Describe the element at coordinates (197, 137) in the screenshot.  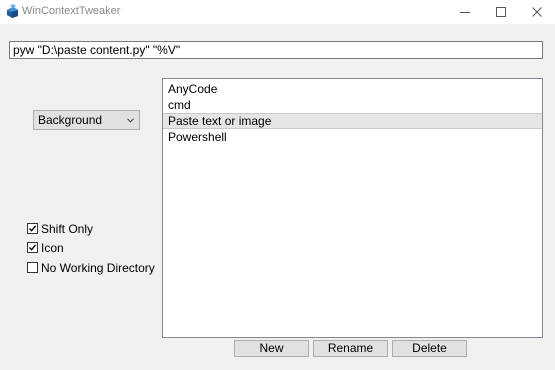
I see `list-item-label: Powershell` at that location.